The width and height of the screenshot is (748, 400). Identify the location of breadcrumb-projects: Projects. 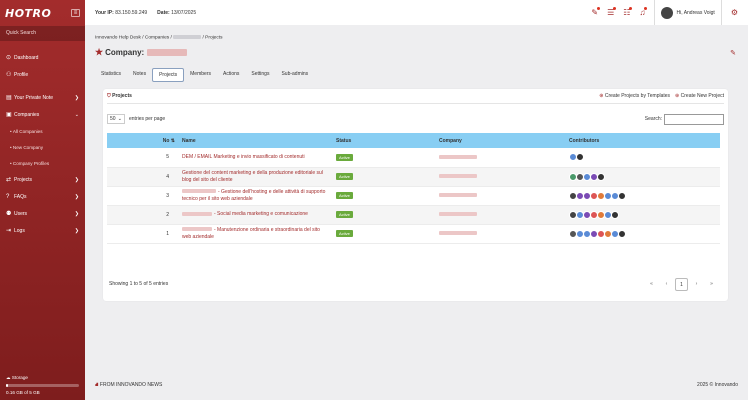
(214, 38).